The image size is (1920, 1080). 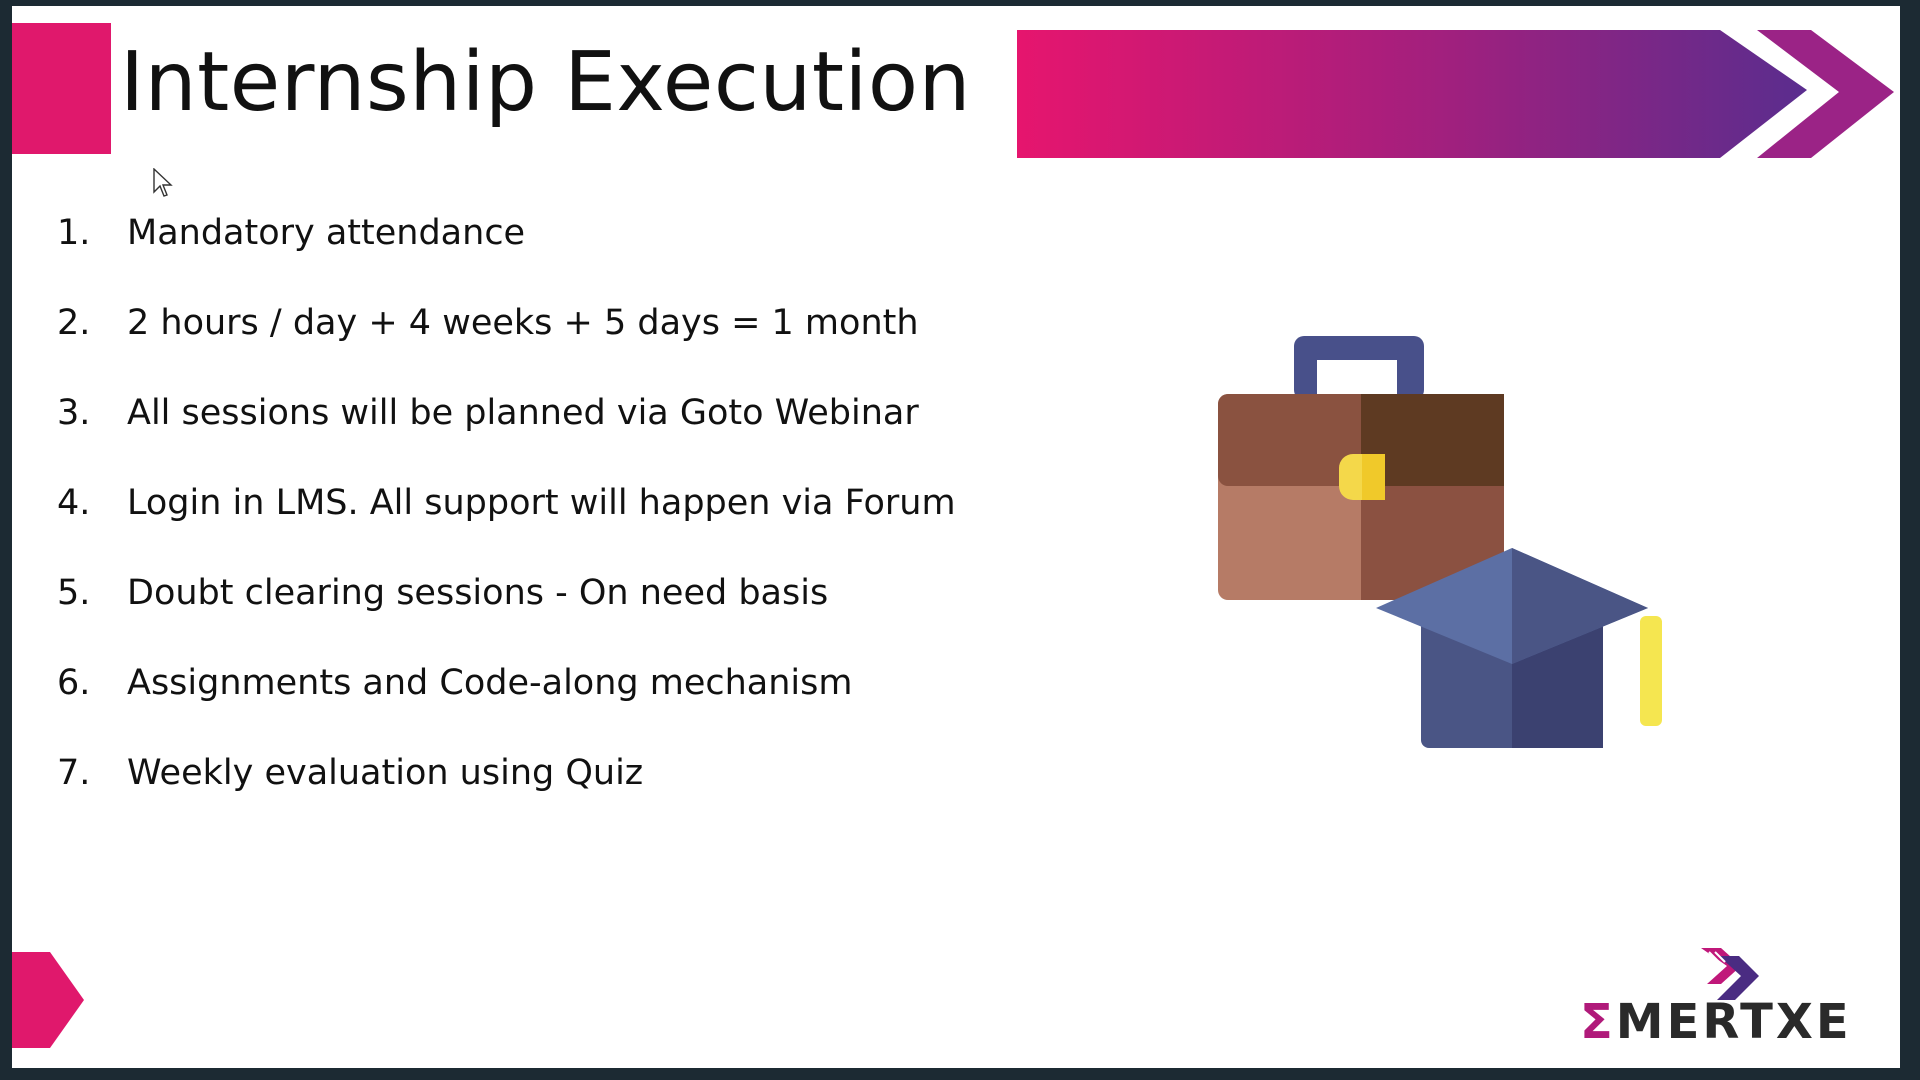 What do you see at coordinates (74, 323) in the screenshot?
I see `item-number: 2.` at bounding box center [74, 323].